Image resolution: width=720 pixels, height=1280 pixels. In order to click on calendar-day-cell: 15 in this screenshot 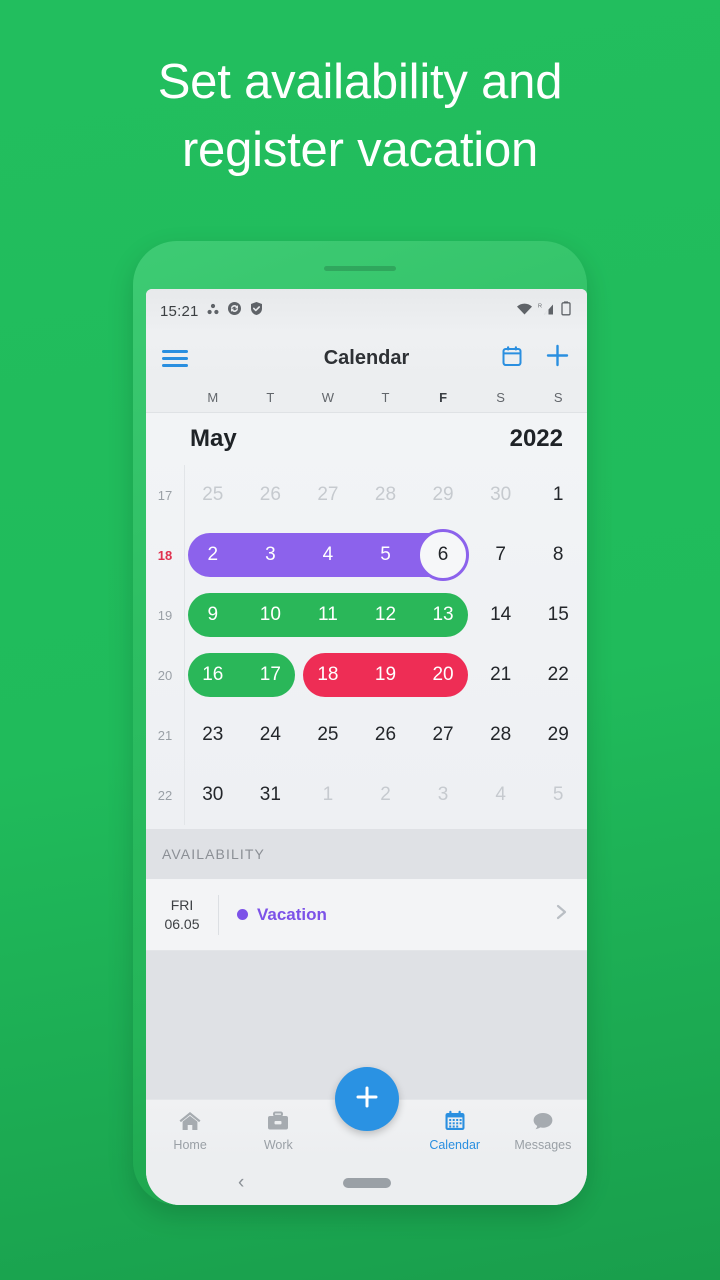, I will do `click(558, 615)`.